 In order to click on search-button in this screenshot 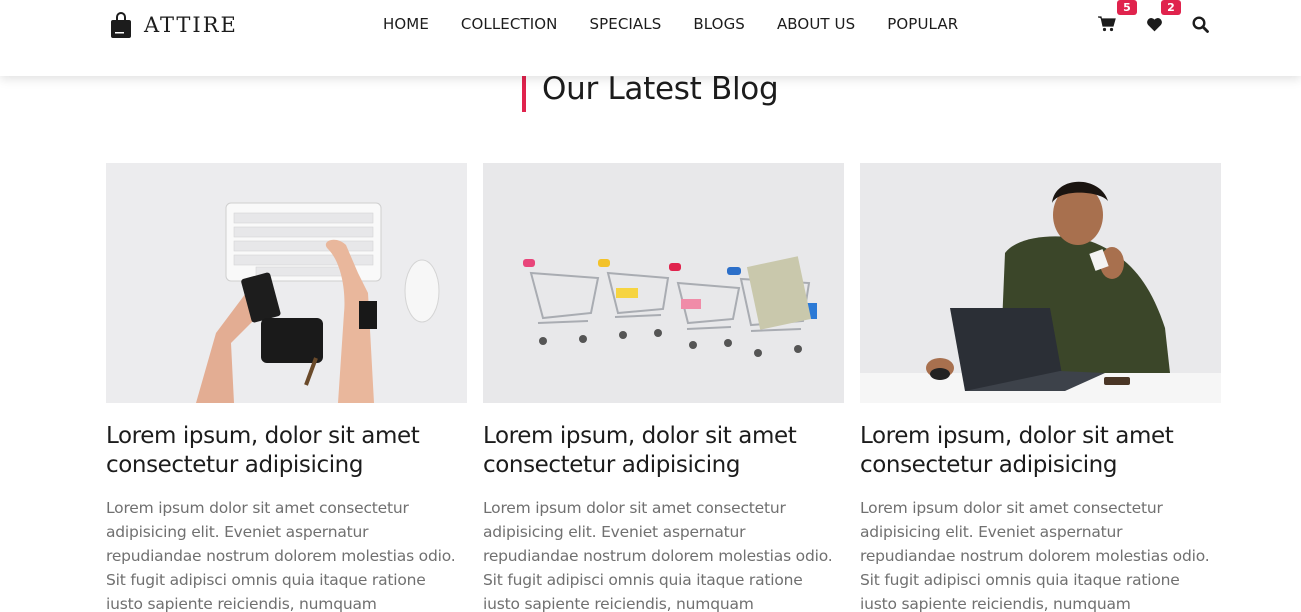, I will do `click(1200, 24)`.